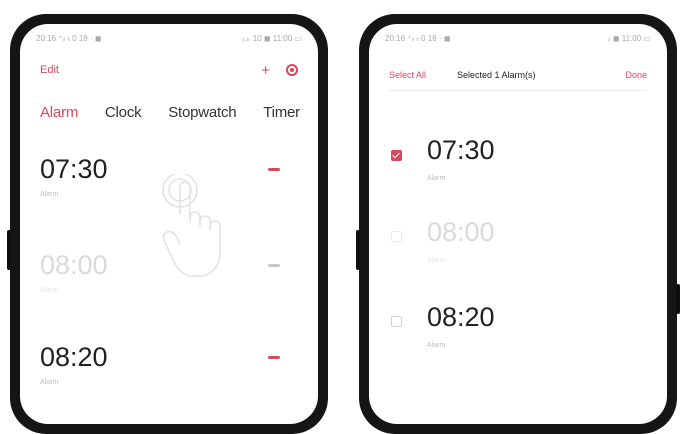 This screenshot has width=687, height=434. I want to click on hand-tap-icon, so click(191, 225).